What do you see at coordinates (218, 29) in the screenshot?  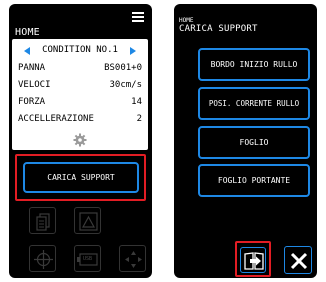 I see `page-title: CARICA SUPPORT` at bounding box center [218, 29].